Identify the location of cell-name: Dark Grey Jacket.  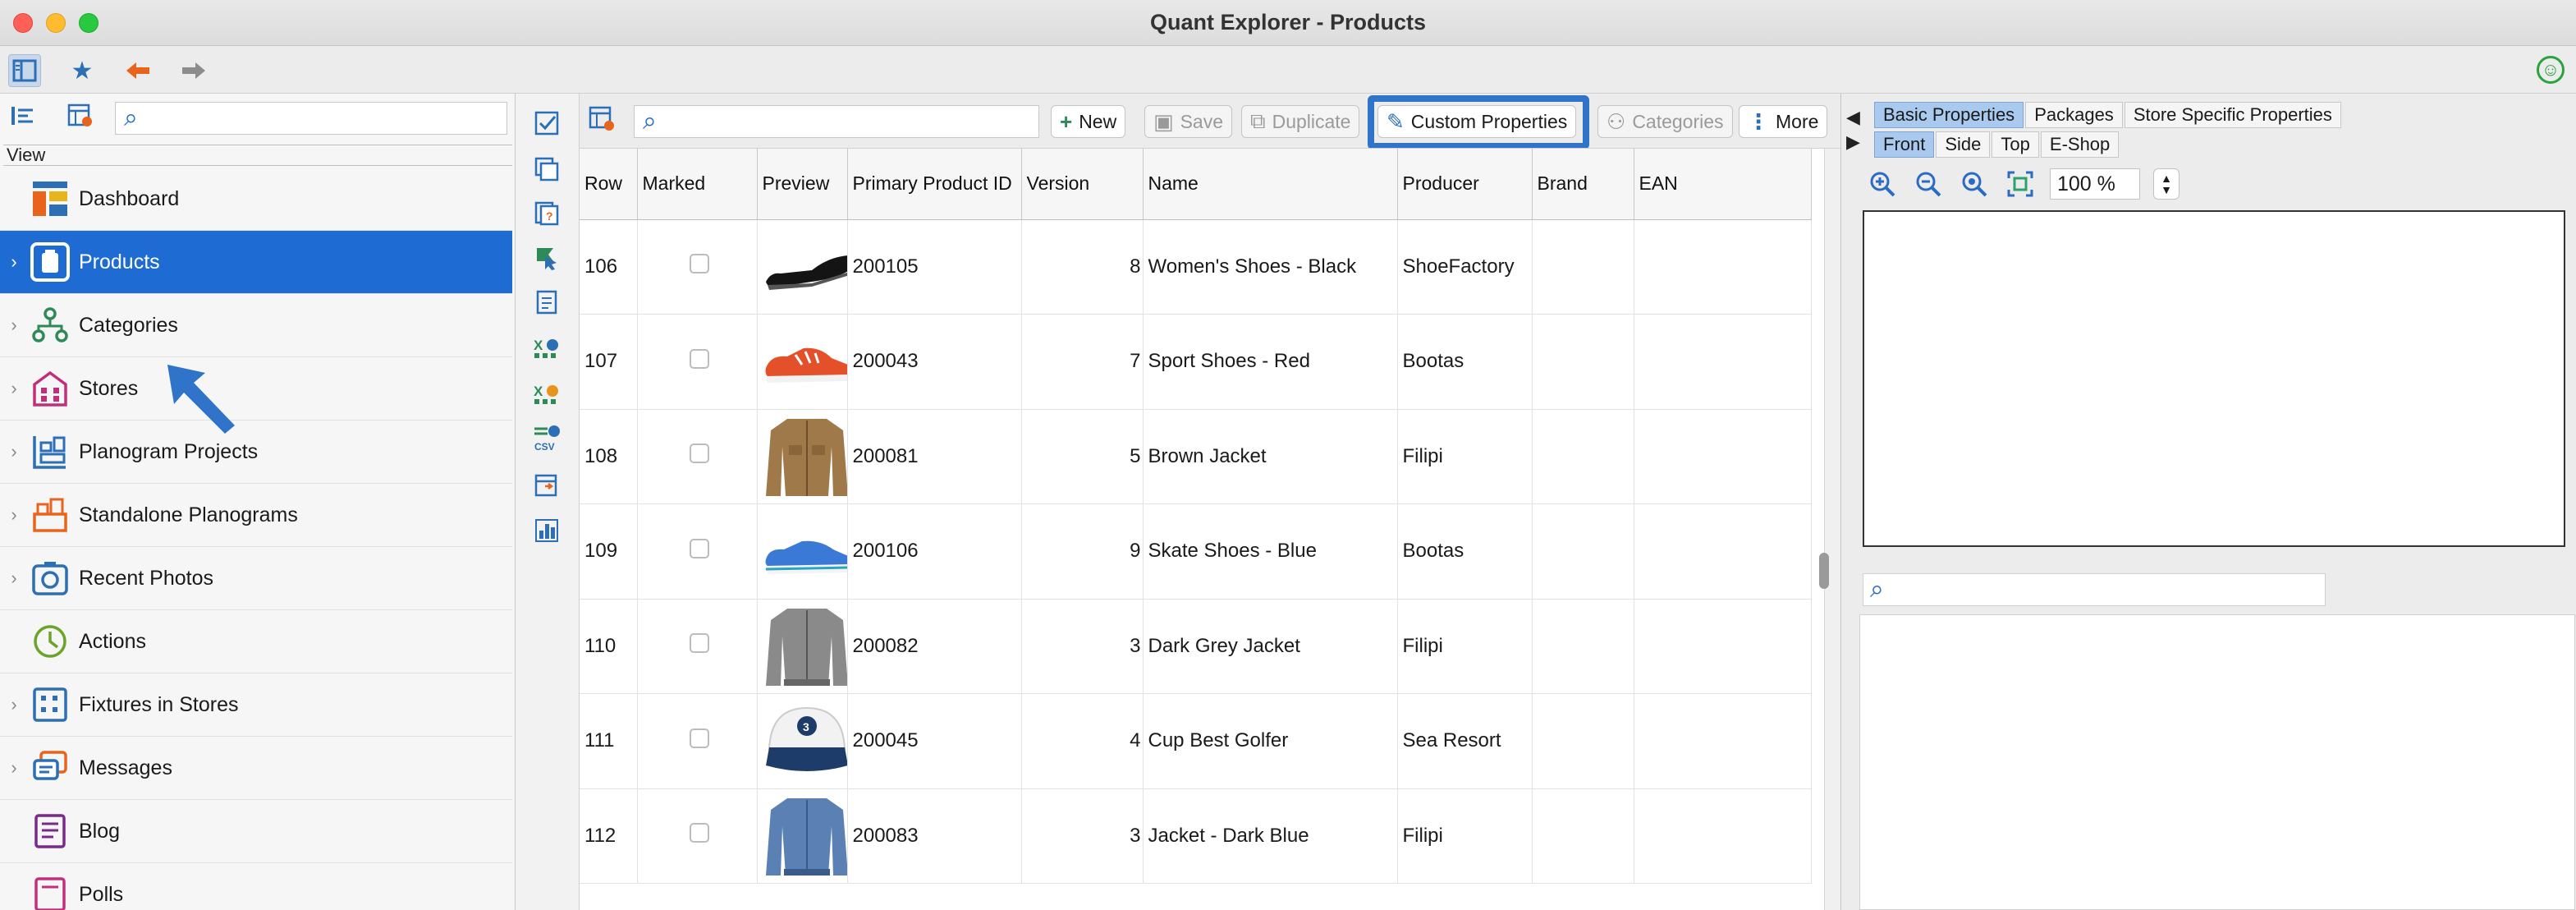
(1271, 646).